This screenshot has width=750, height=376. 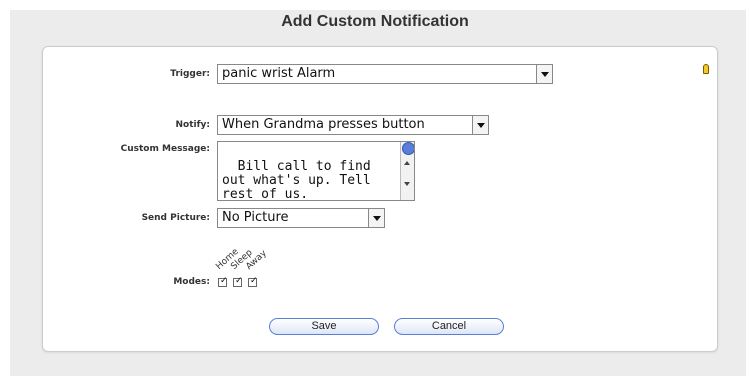 I want to click on modes-label: Modes:, so click(x=191, y=282).